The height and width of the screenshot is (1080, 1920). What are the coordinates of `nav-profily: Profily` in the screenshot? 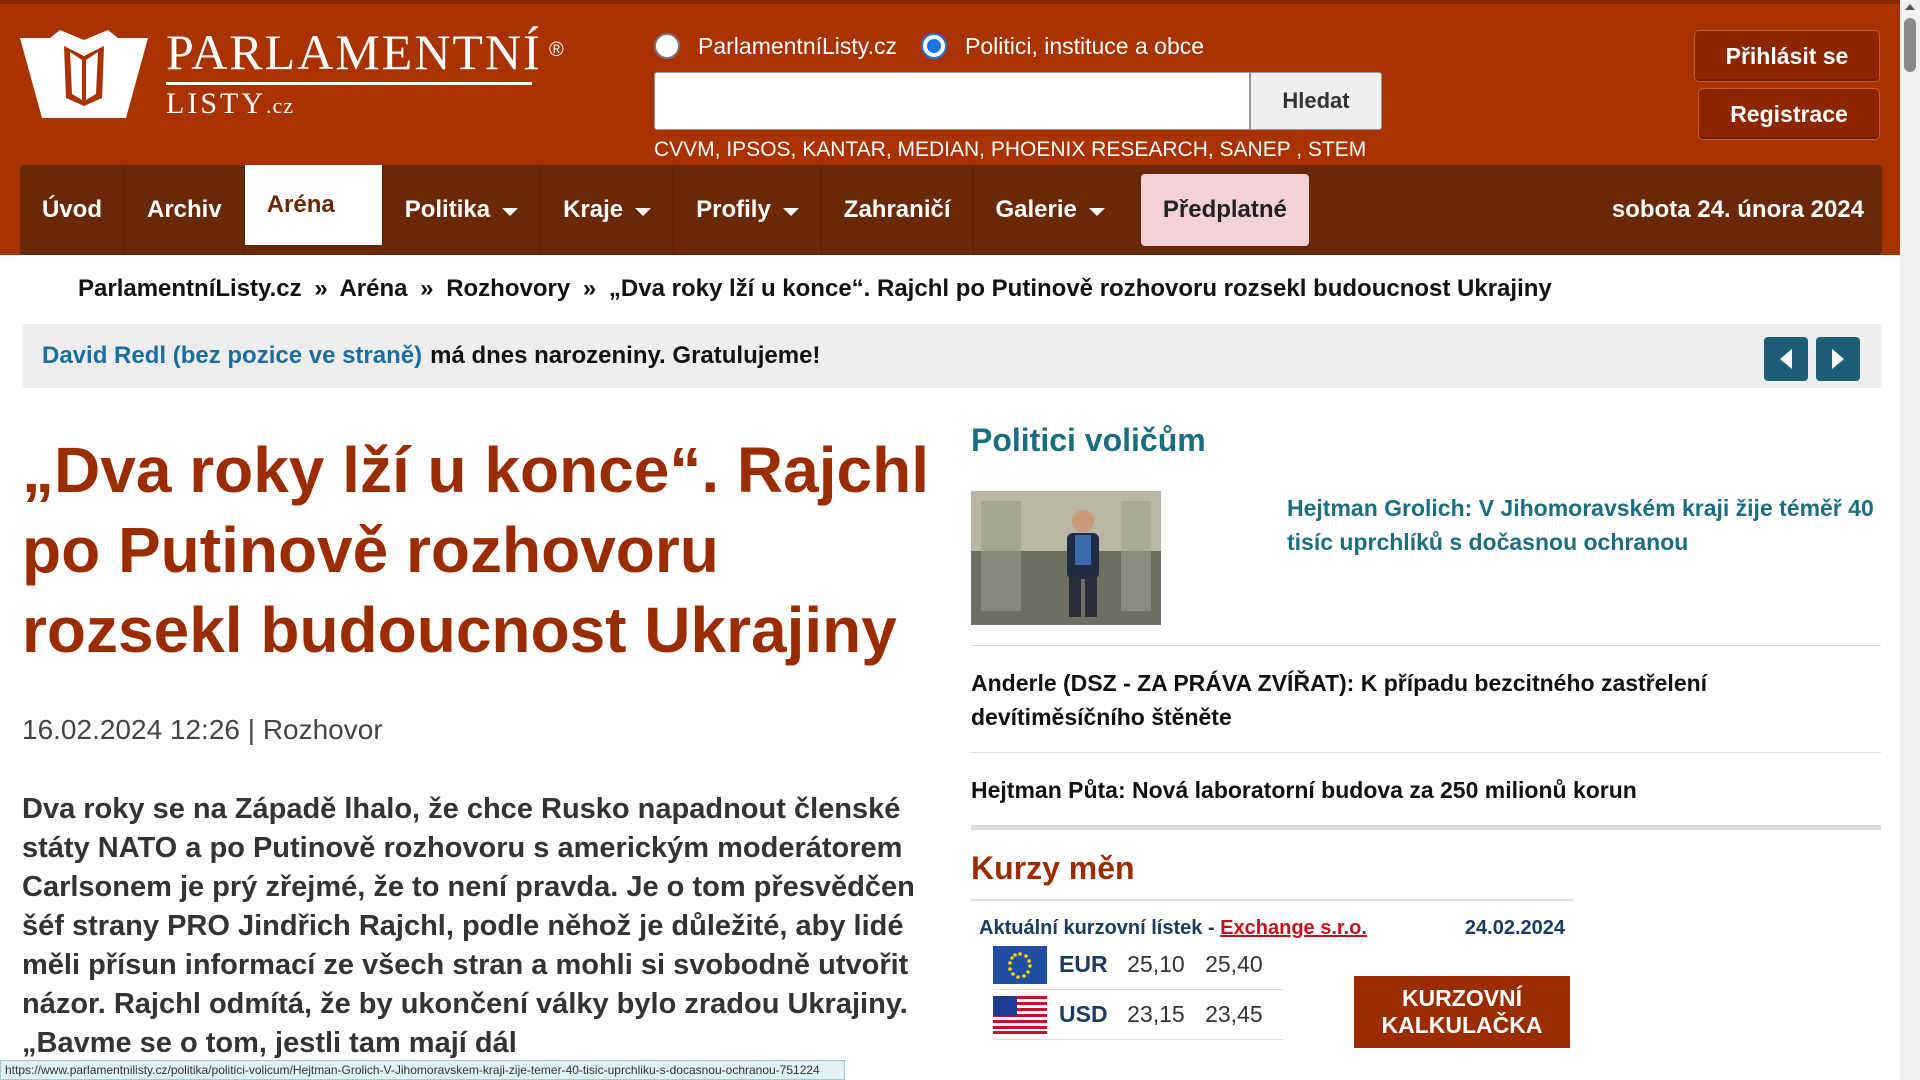 It's located at (748, 210).